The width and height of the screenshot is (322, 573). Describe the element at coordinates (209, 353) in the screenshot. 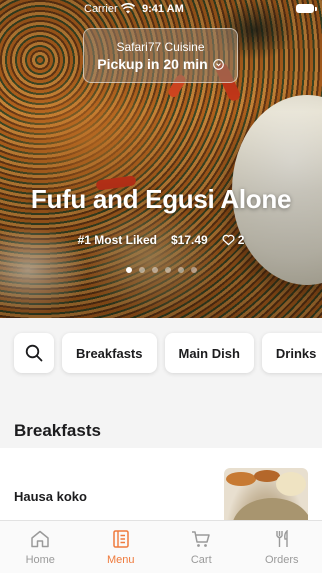

I see `category-main-dish: Main Dish` at that location.